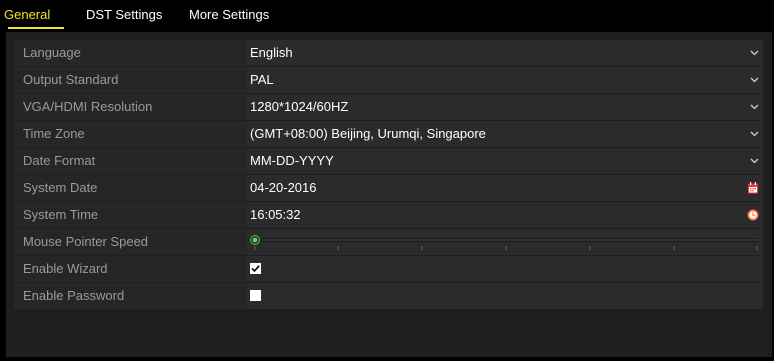 Image resolution: width=774 pixels, height=361 pixels. What do you see at coordinates (753, 215) in the screenshot?
I see `clock-icon` at bounding box center [753, 215].